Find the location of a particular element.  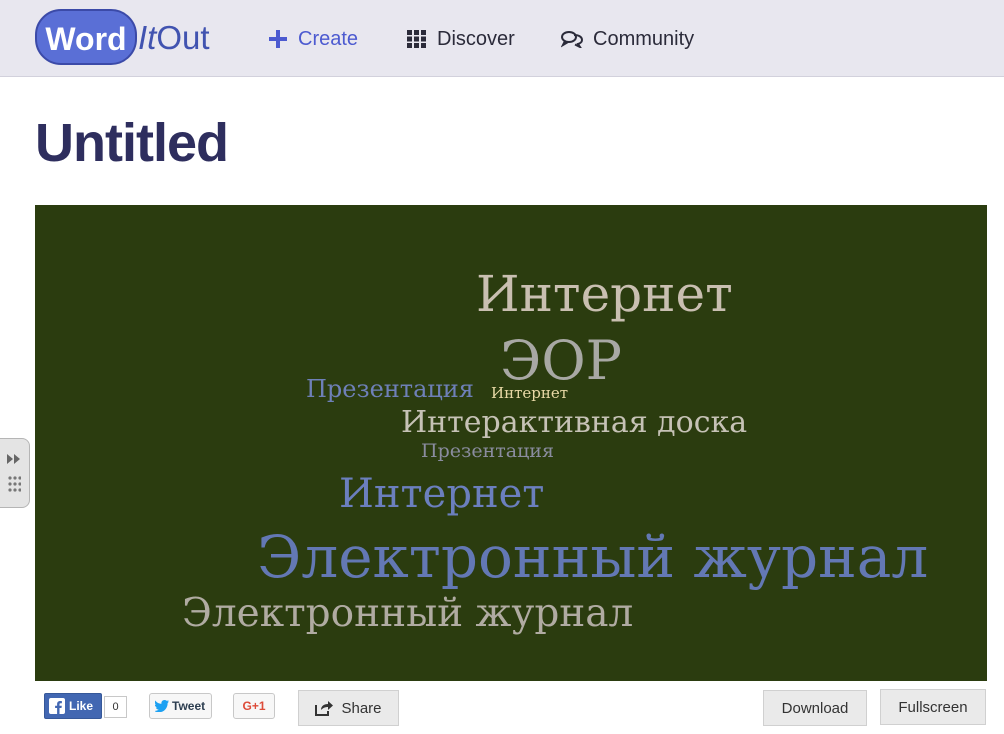

cloud-word: Интерактивная доска is located at coordinates (574, 422).